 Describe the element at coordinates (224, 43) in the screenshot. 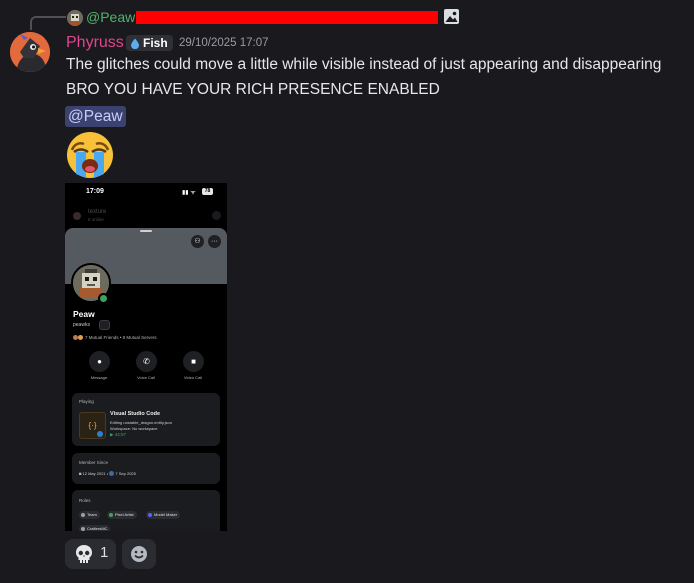

I see `message-timestamp: 29/10/2025 17:07` at that location.